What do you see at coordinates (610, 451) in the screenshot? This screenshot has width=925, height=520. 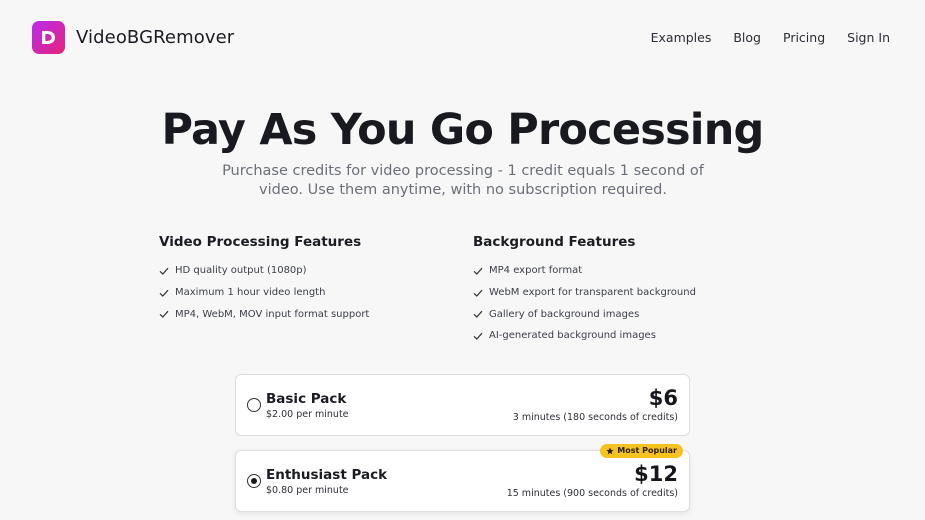 I see `star-icon` at bounding box center [610, 451].